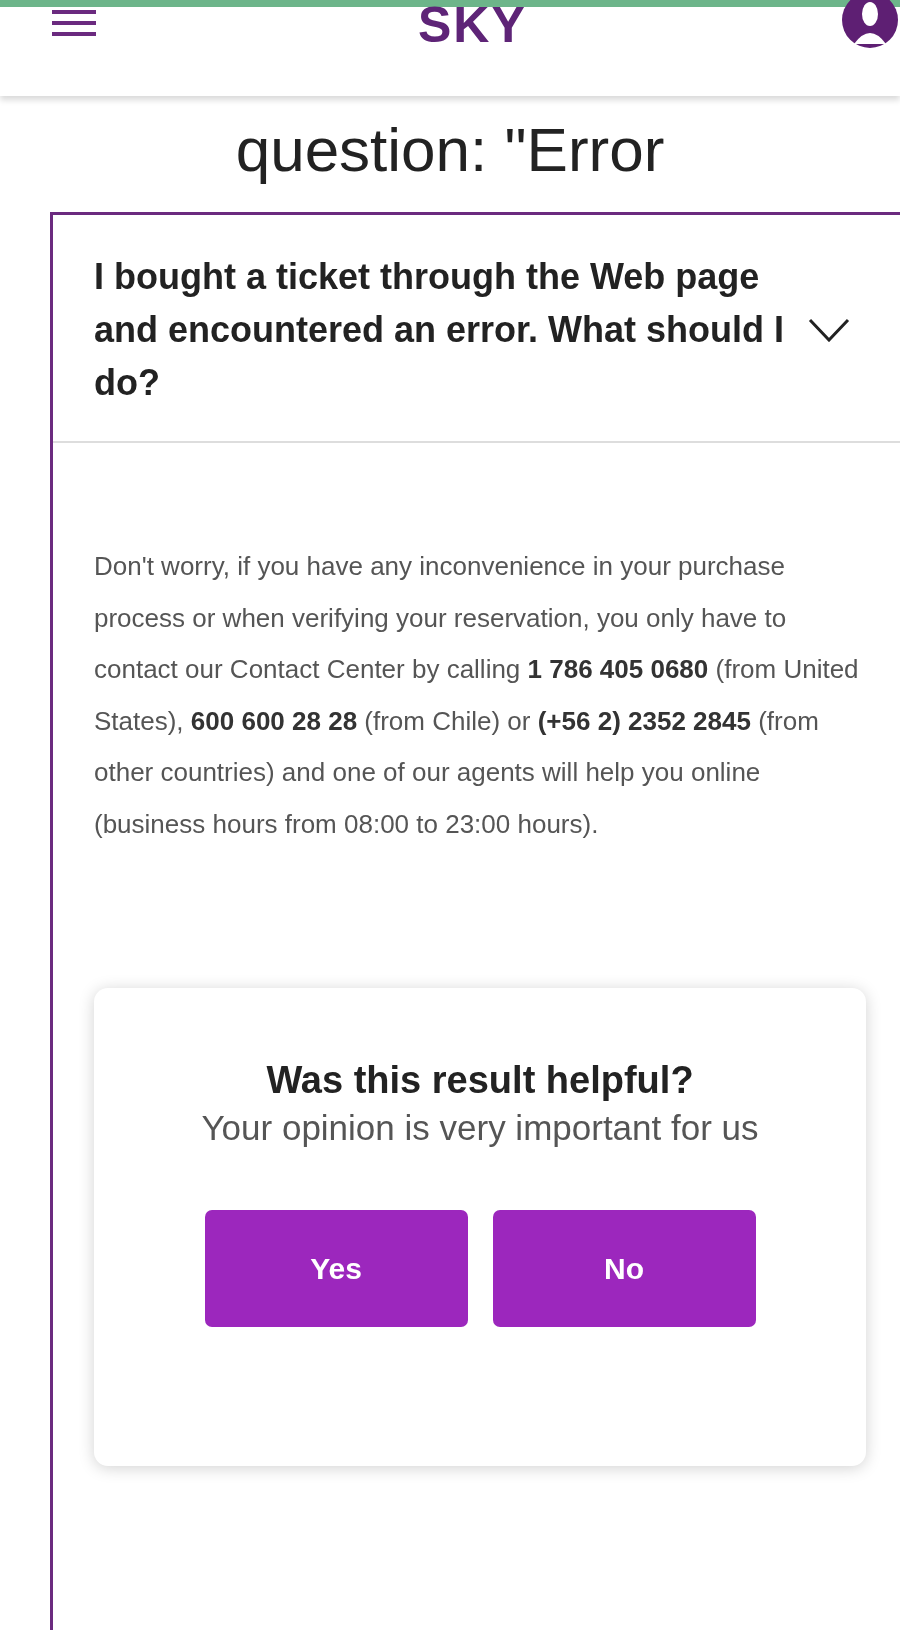 This screenshot has width=900, height=1630. What do you see at coordinates (829, 329) in the screenshot?
I see `chevron-icon` at bounding box center [829, 329].